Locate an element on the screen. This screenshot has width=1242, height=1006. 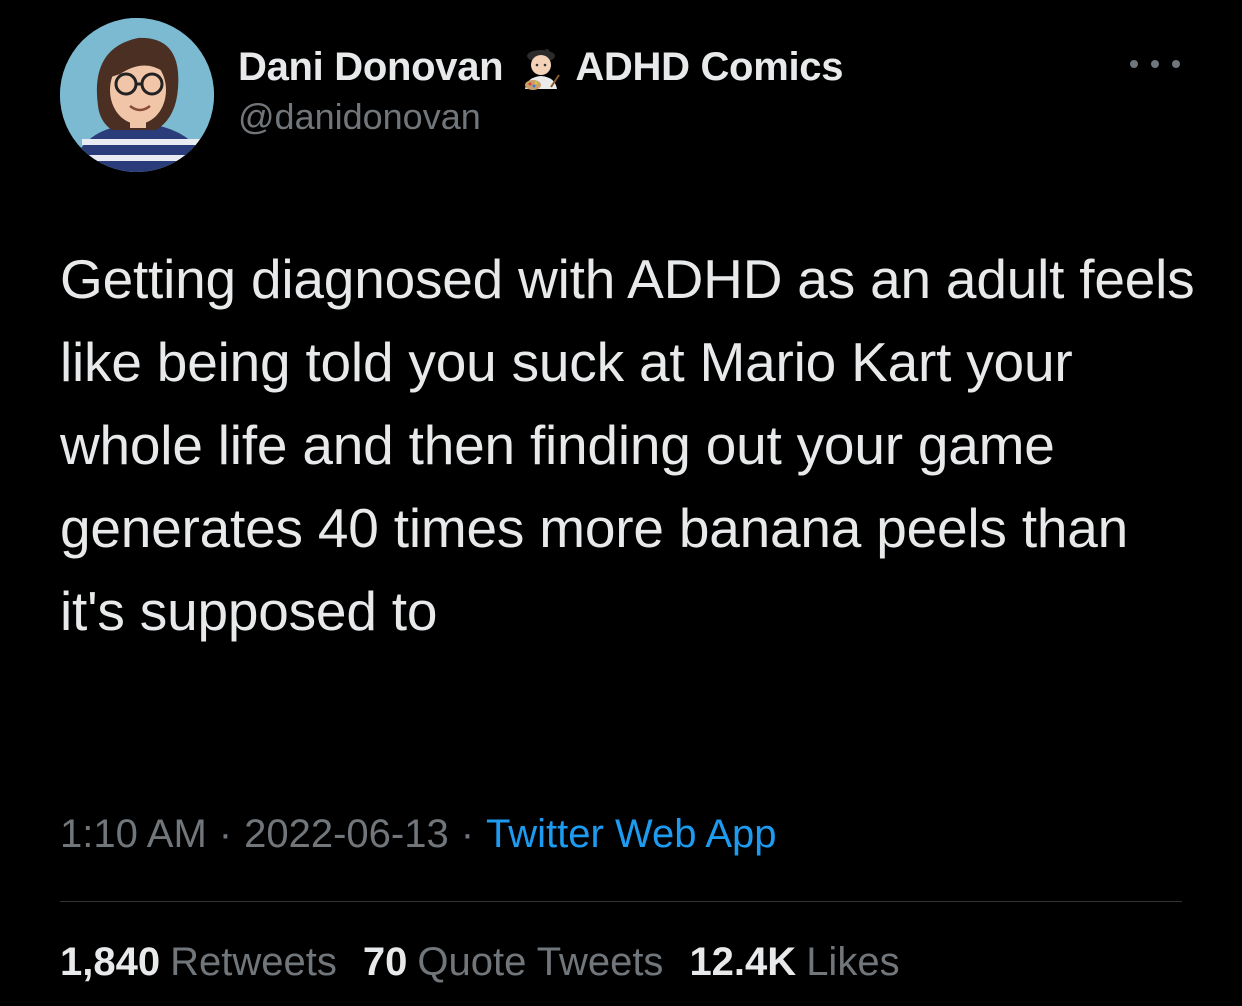
divider is located at coordinates (621, 901).